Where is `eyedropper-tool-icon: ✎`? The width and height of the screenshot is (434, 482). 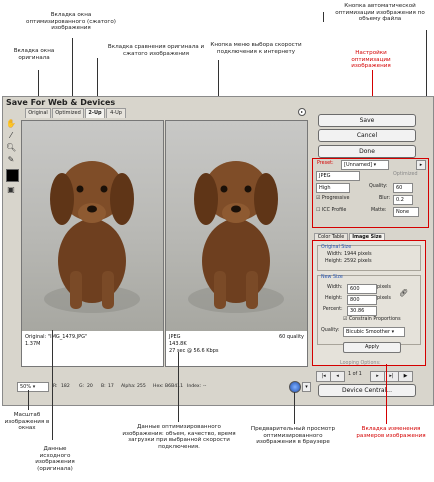 eyedropper-tool-icon: ✎ is located at coordinates (11, 160).